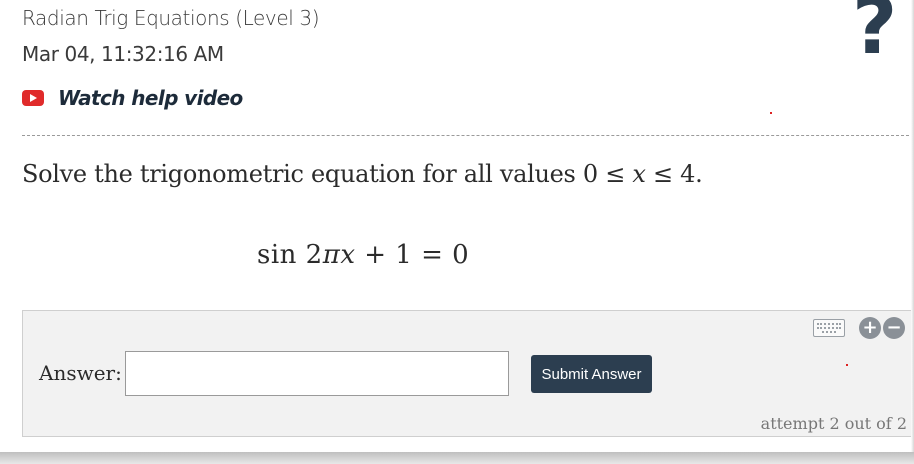  What do you see at coordinates (314, 255) in the screenshot?
I see `coef: 2` at bounding box center [314, 255].